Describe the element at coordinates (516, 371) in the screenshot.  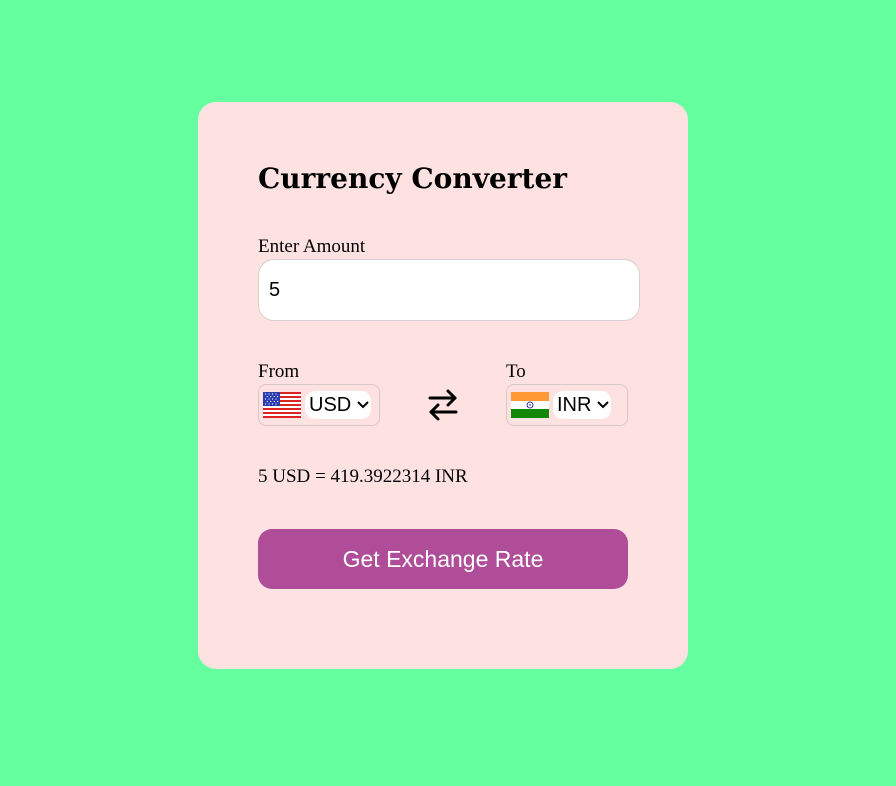
I see `to-label: To` at that location.